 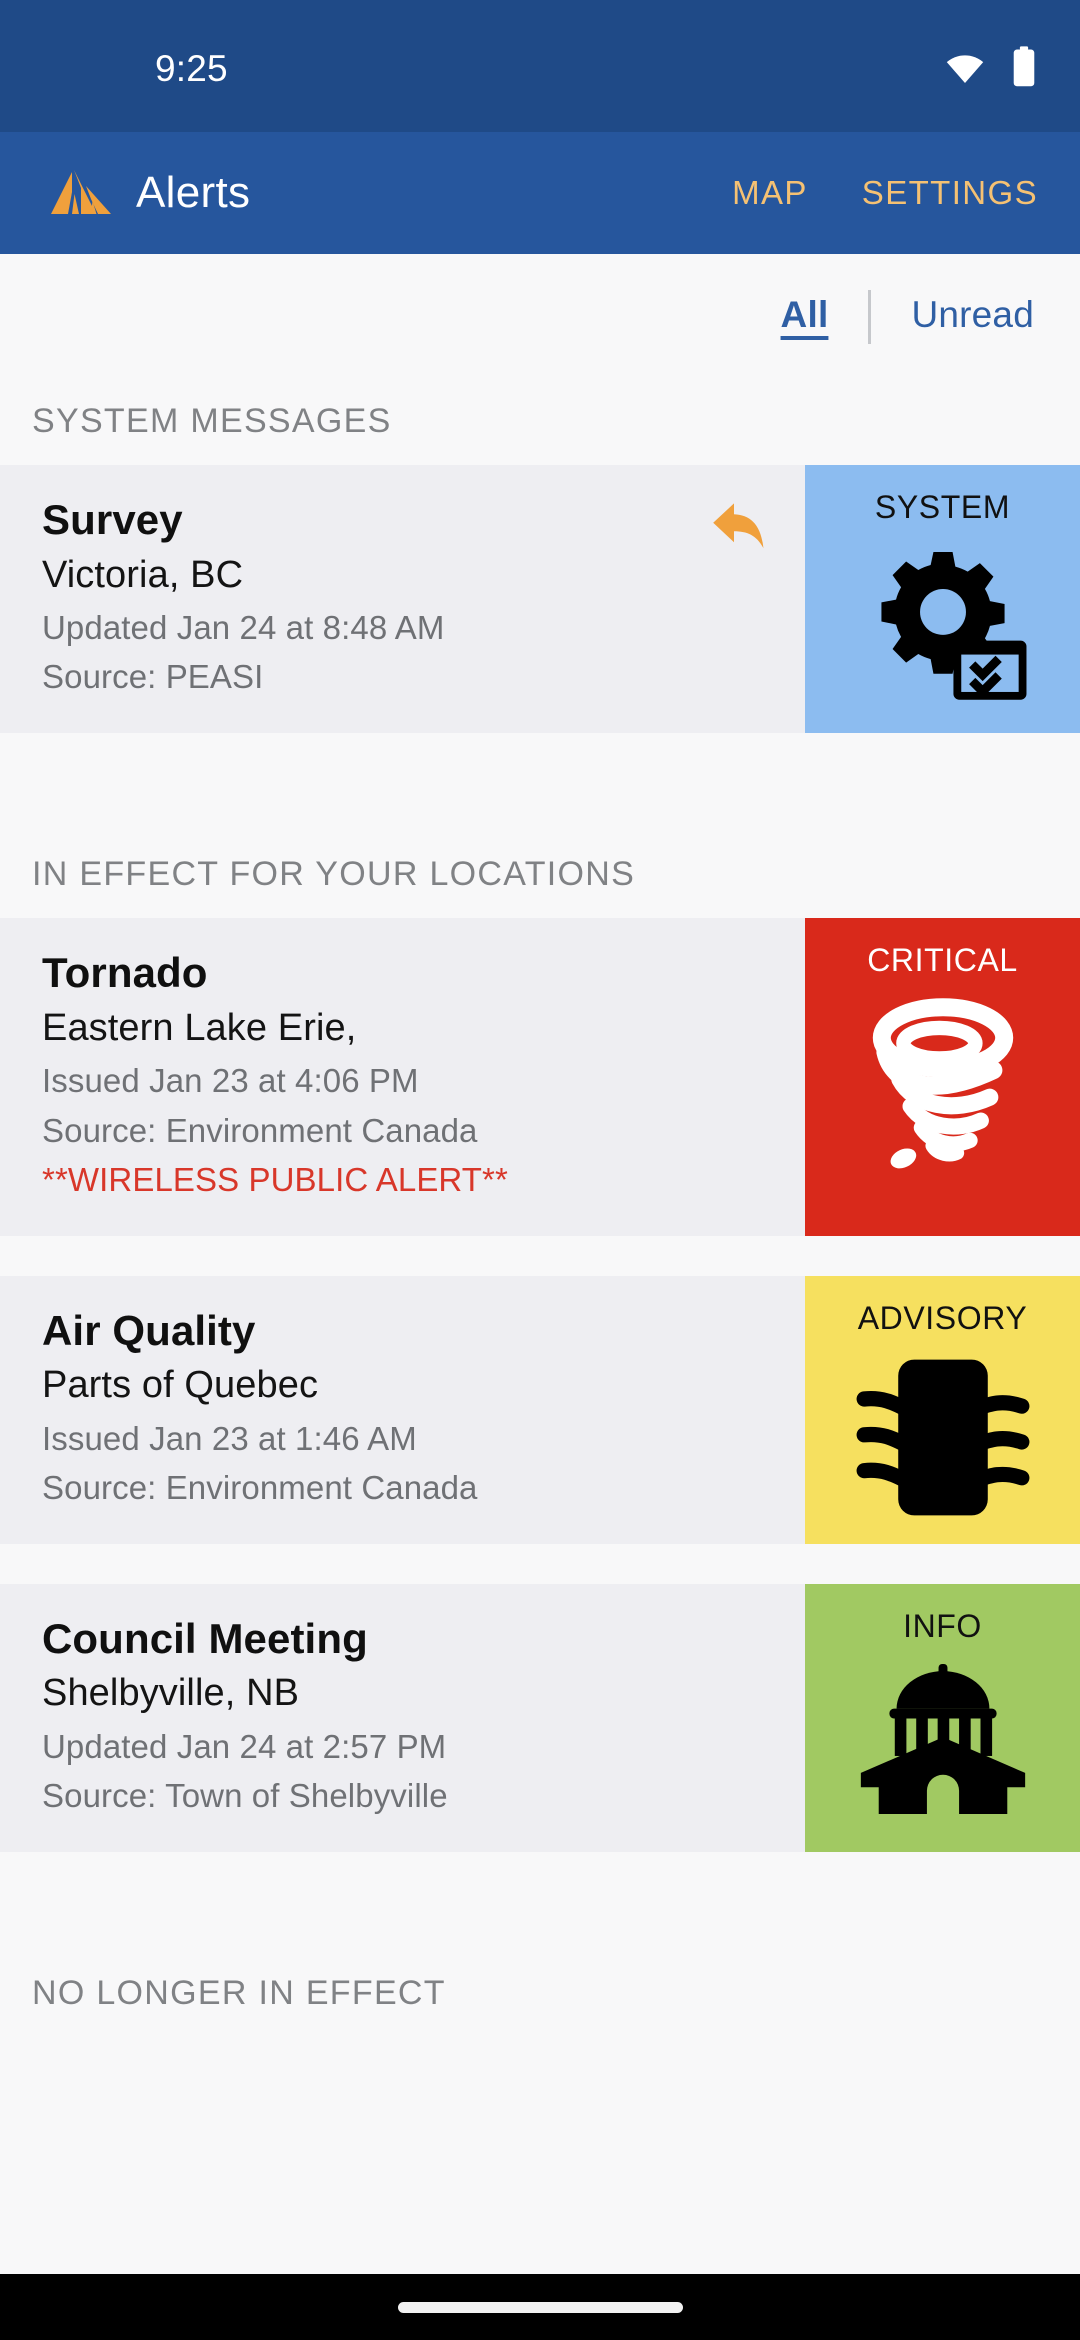 I want to click on severity-label: SYSTEM, so click(x=942, y=507).